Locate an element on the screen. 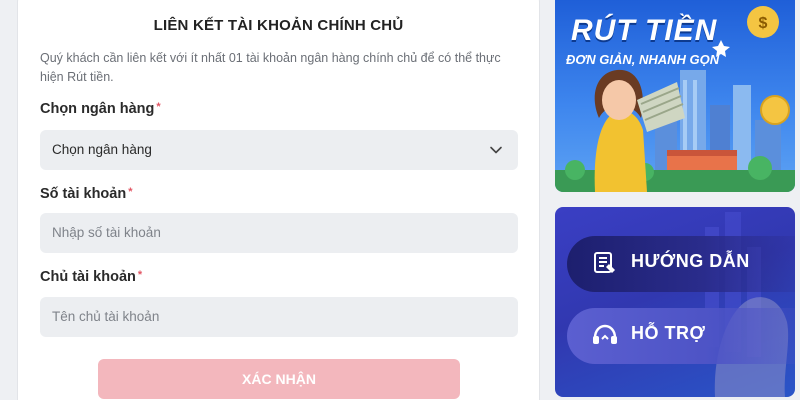 This screenshot has height=400, width=800. bank-label-text: Chọn ngân hàng is located at coordinates (97, 109).